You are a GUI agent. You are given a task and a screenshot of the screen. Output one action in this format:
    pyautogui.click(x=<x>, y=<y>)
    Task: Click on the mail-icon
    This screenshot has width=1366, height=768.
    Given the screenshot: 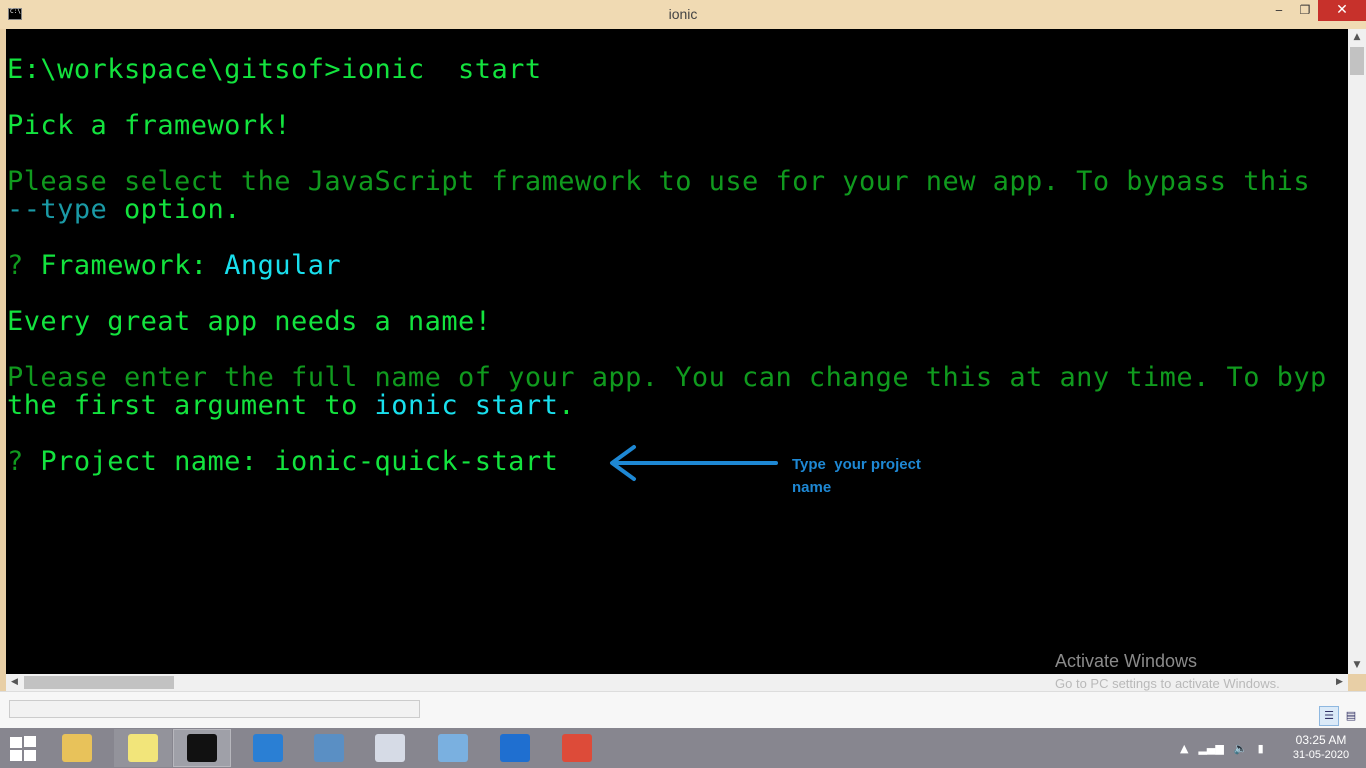 What is the action you would take?
    pyautogui.click(x=515, y=748)
    